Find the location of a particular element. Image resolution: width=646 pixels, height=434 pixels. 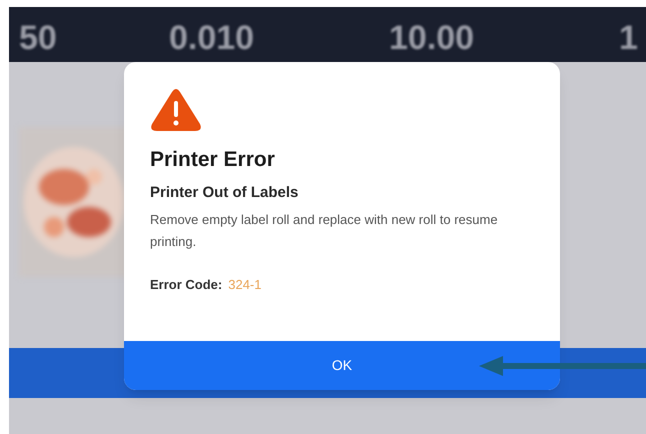

reading-value: 50 is located at coordinates (38, 38).